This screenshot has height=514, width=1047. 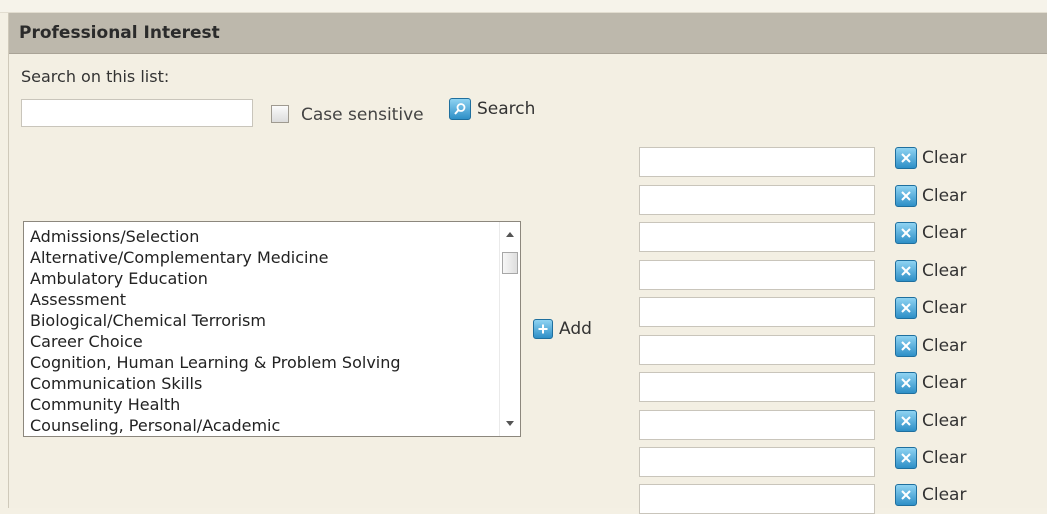 What do you see at coordinates (510, 263) in the screenshot?
I see `scroll-thumb` at bounding box center [510, 263].